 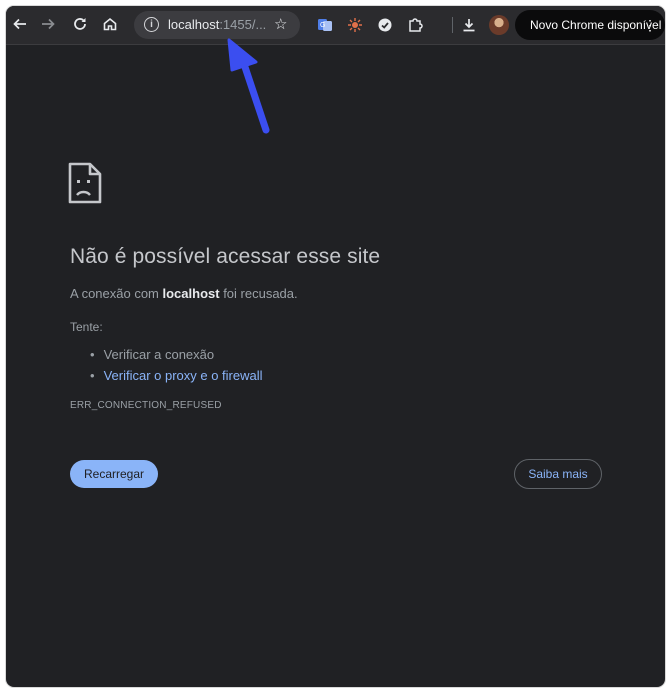 I want to click on star-icon: ☆, so click(x=280, y=24).